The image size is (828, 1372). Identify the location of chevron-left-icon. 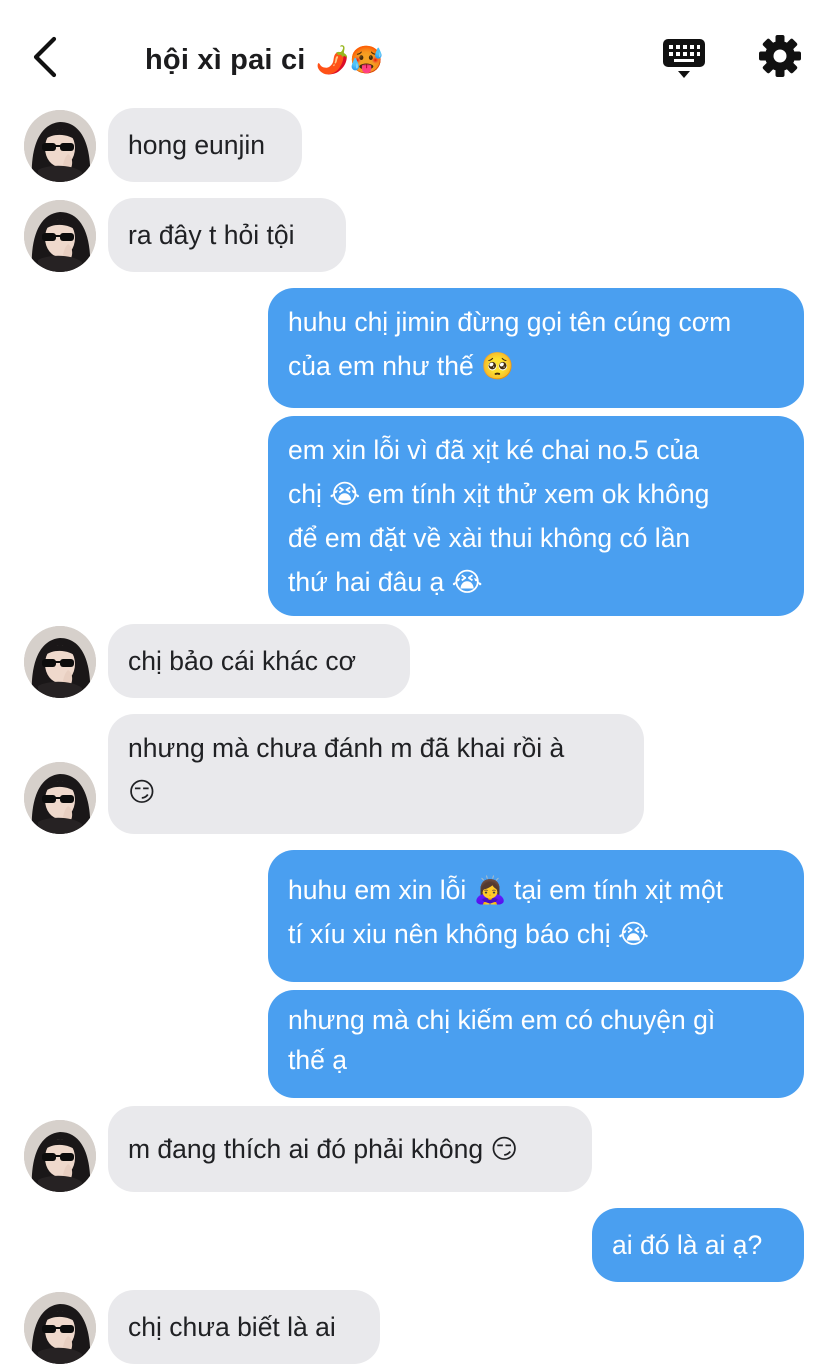
(45, 57).